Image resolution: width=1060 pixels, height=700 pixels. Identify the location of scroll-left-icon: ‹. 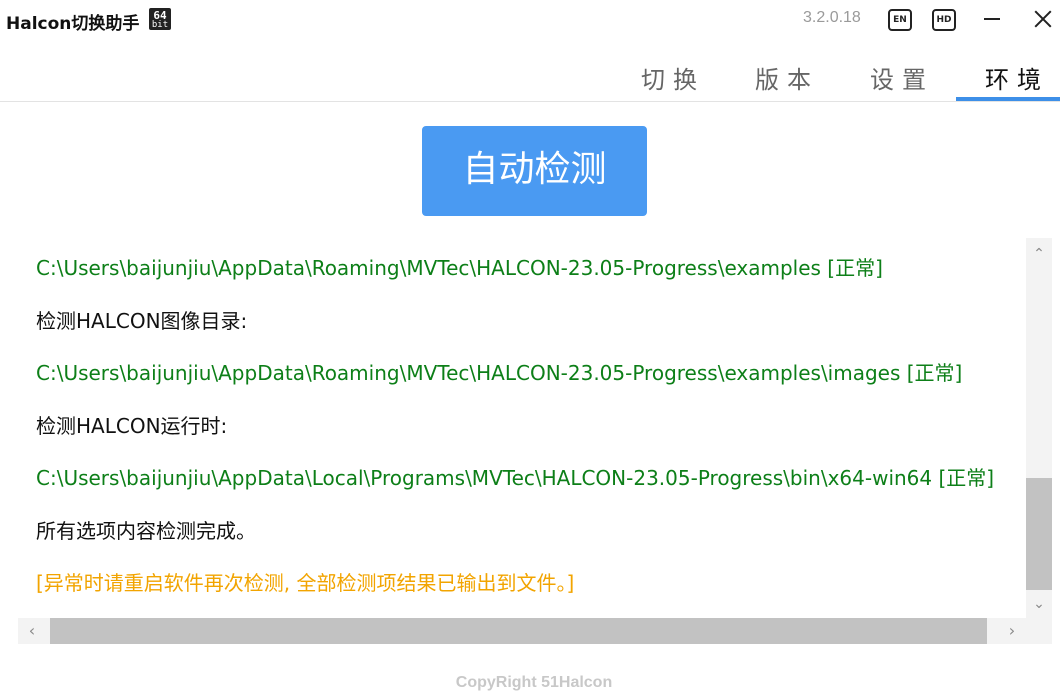
(32, 631).